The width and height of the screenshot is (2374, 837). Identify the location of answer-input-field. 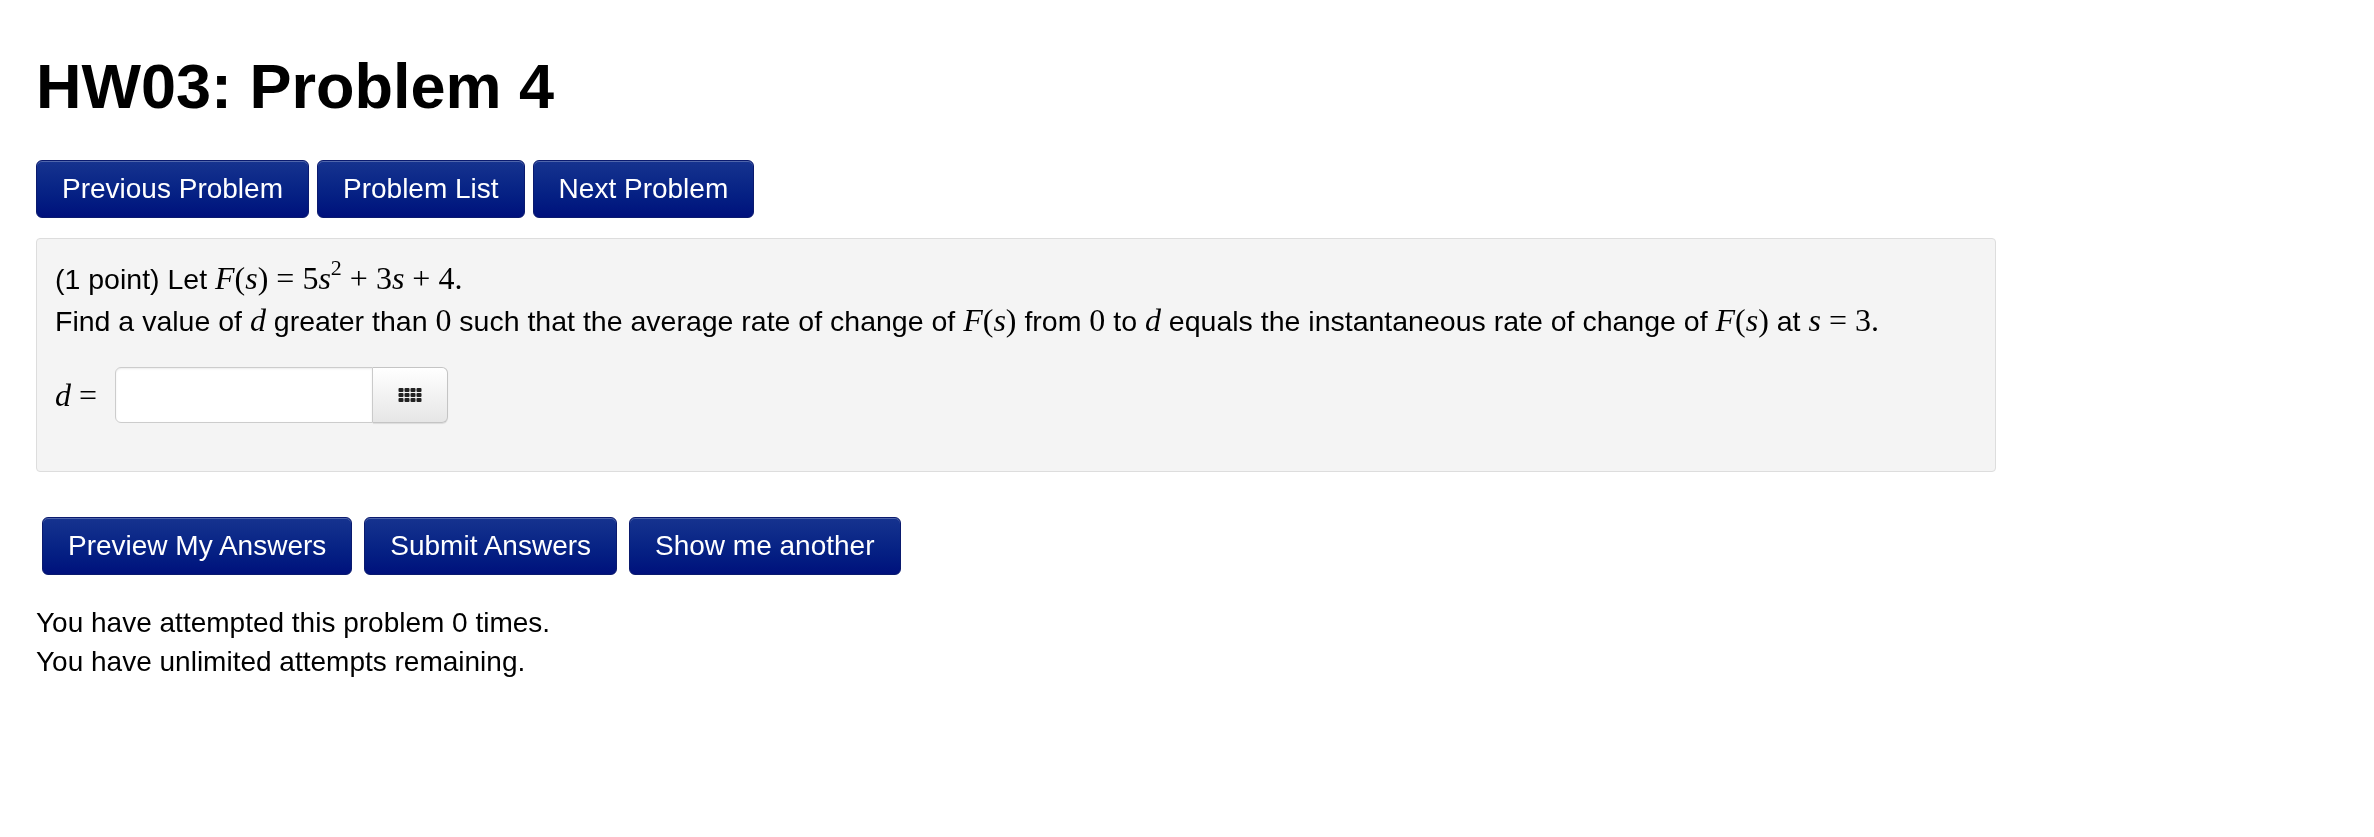
(244, 395).